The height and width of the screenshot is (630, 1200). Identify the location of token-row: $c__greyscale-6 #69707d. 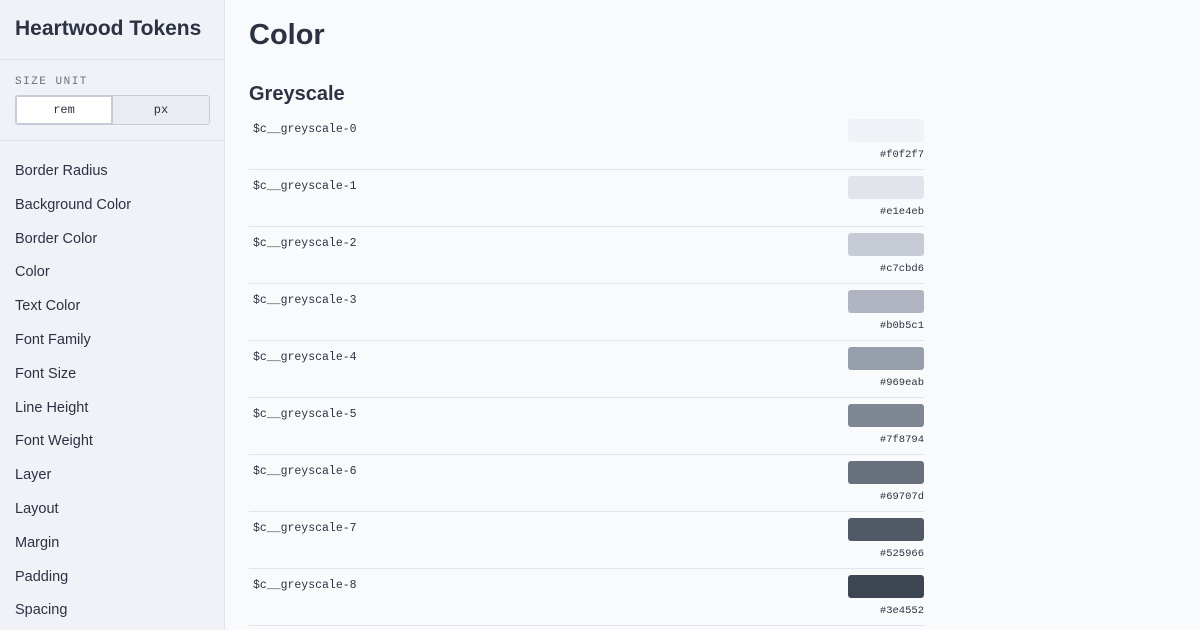
(586, 483).